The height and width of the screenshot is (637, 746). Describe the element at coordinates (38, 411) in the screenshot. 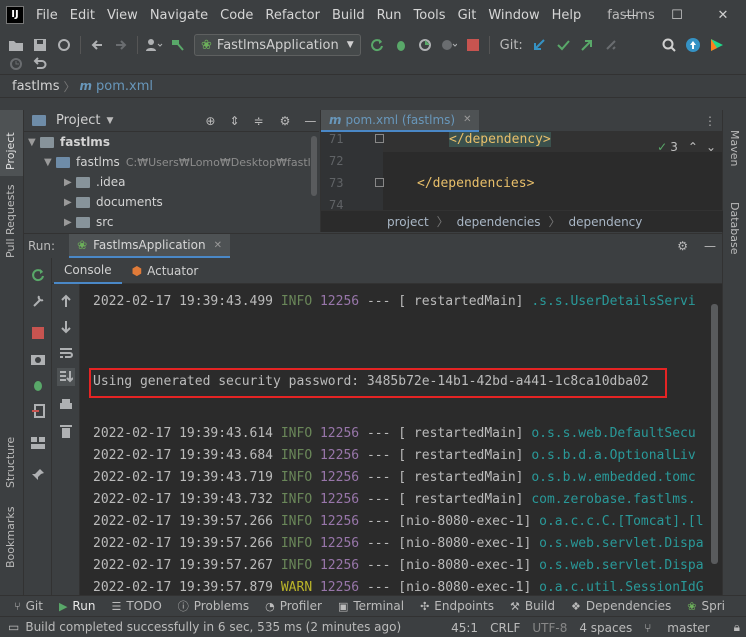

I see `exit-icon` at that location.